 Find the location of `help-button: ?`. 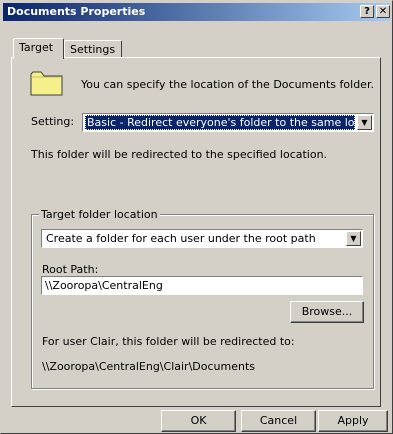

help-button: ? is located at coordinates (367, 11).